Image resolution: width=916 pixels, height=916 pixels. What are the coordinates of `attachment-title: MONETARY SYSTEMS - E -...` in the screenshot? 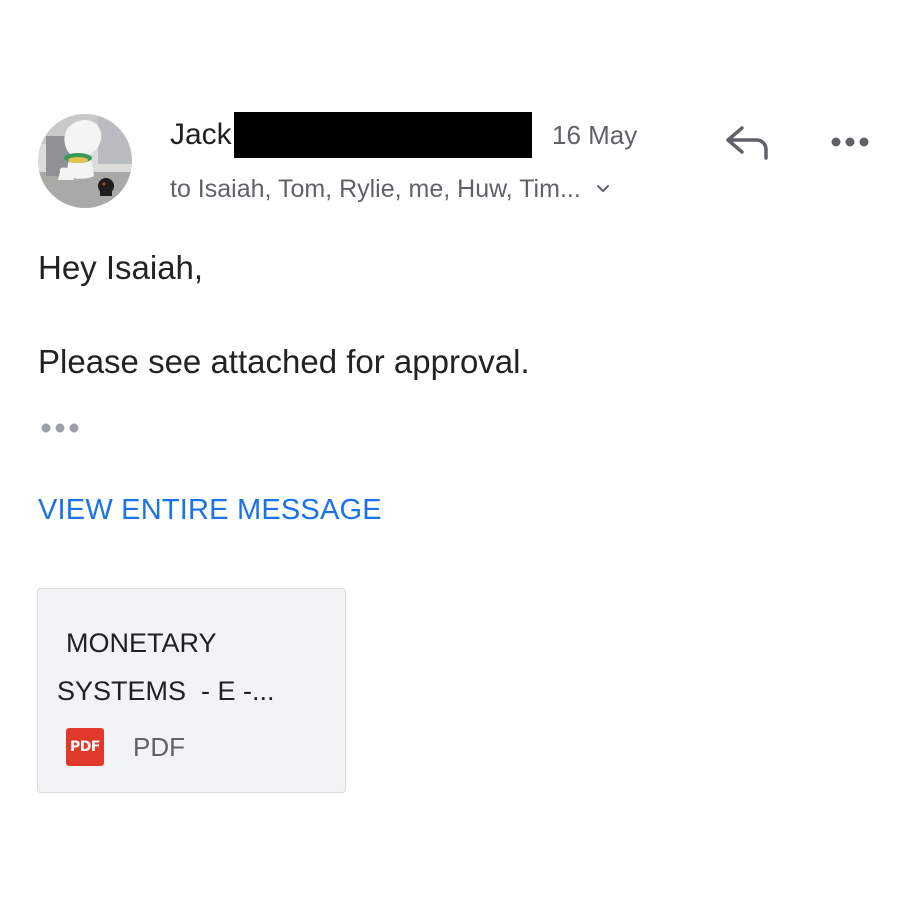 It's located at (191, 667).